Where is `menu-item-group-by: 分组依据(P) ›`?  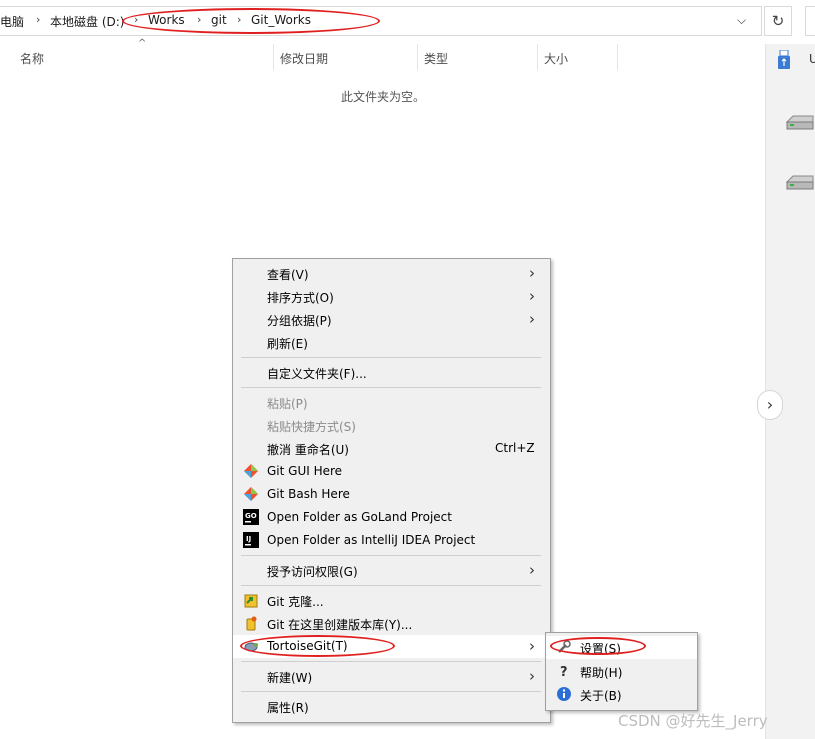
menu-item-group-by: 分组依据(P) › is located at coordinates (391, 319).